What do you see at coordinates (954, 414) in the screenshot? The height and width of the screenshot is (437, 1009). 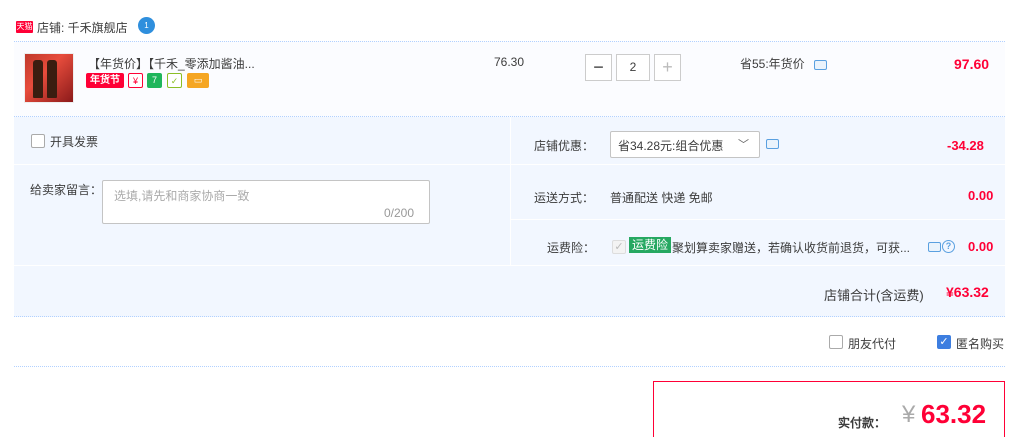 I see `actual-pay-amount: 63.32` at bounding box center [954, 414].